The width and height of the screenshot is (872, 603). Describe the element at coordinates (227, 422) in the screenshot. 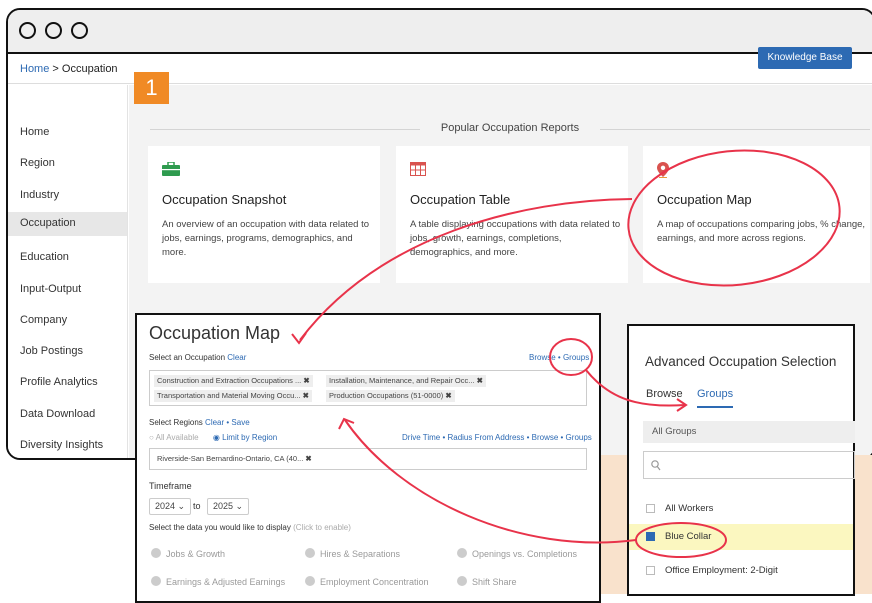

I see `clear-save-link: Clear • Save` at that location.